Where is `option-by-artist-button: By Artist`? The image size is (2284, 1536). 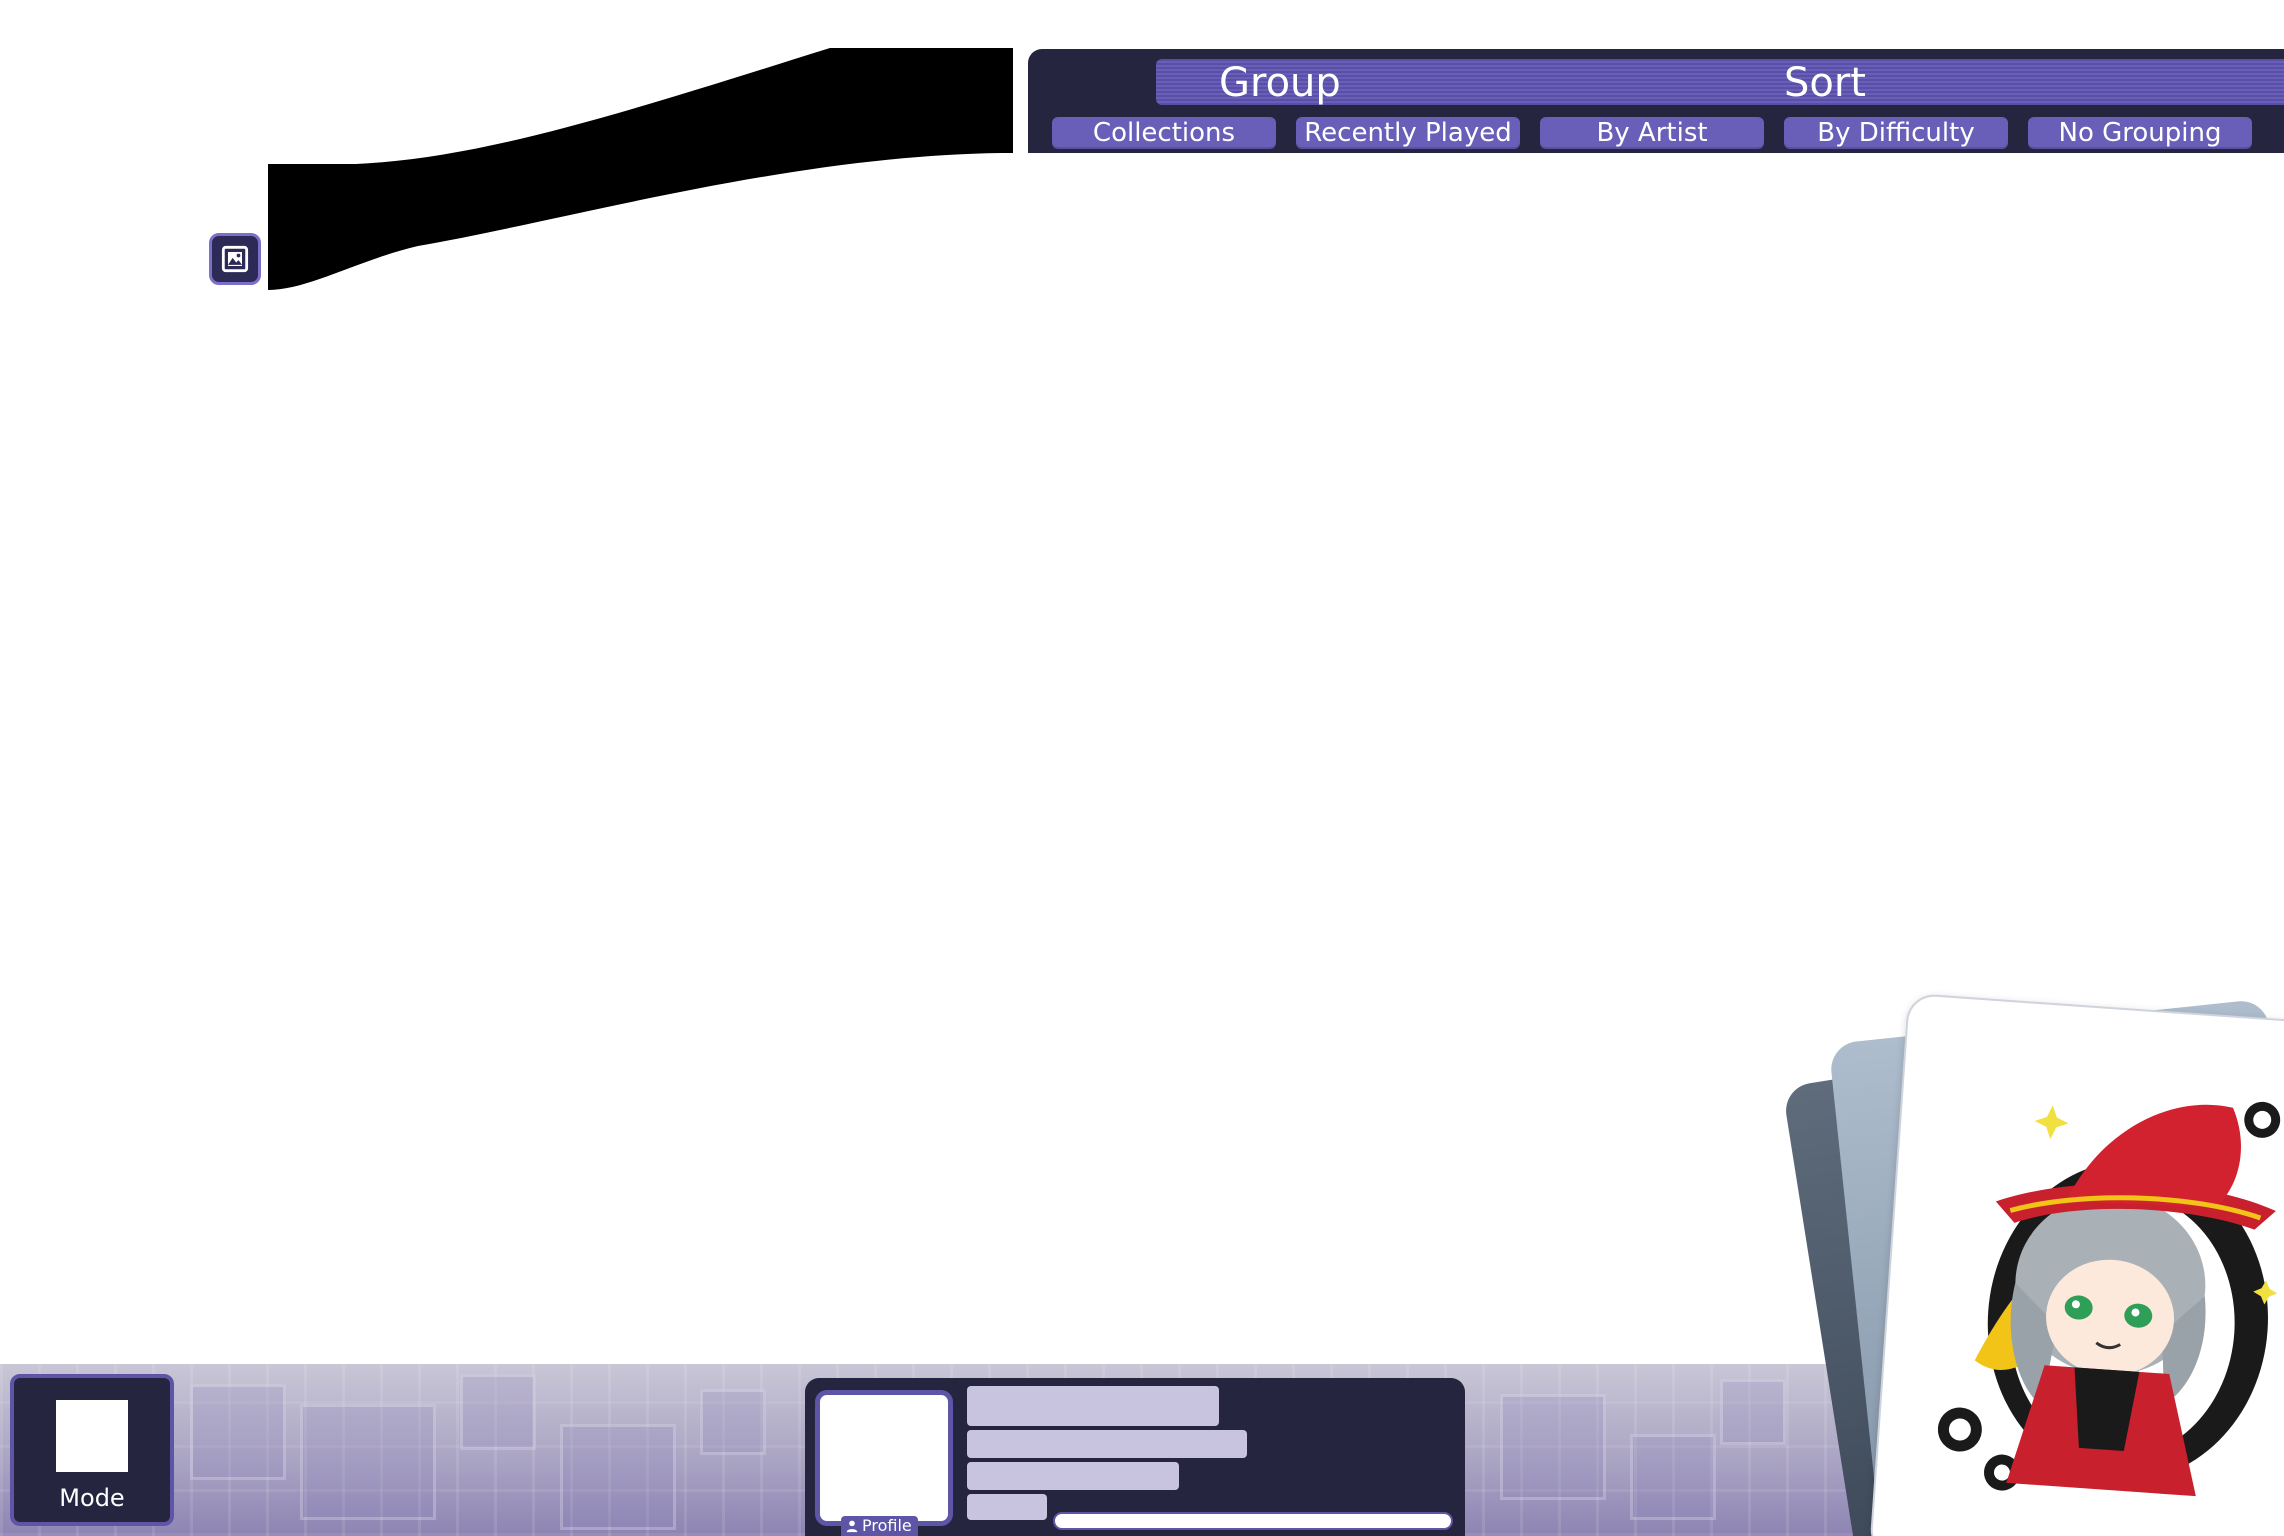 option-by-artist-button: By Artist is located at coordinates (1652, 133).